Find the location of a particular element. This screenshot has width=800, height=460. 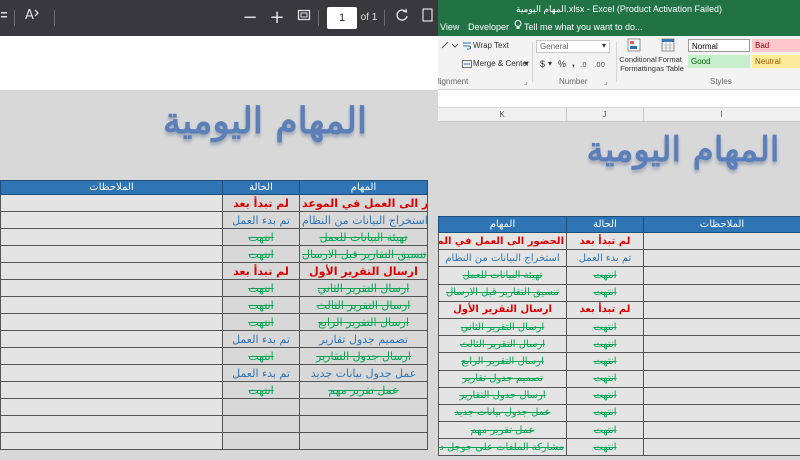

column-header-k: K is located at coordinates (502, 115).